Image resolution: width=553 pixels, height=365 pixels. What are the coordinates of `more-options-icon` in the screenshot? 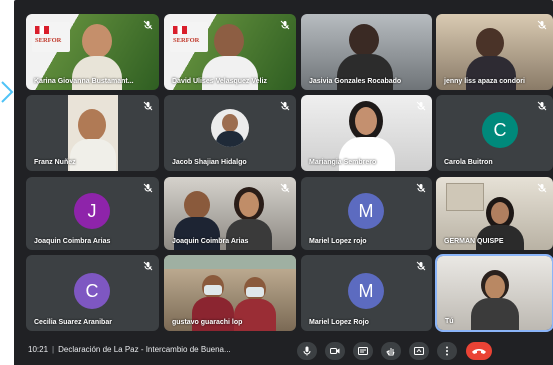 It's located at (447, 351).